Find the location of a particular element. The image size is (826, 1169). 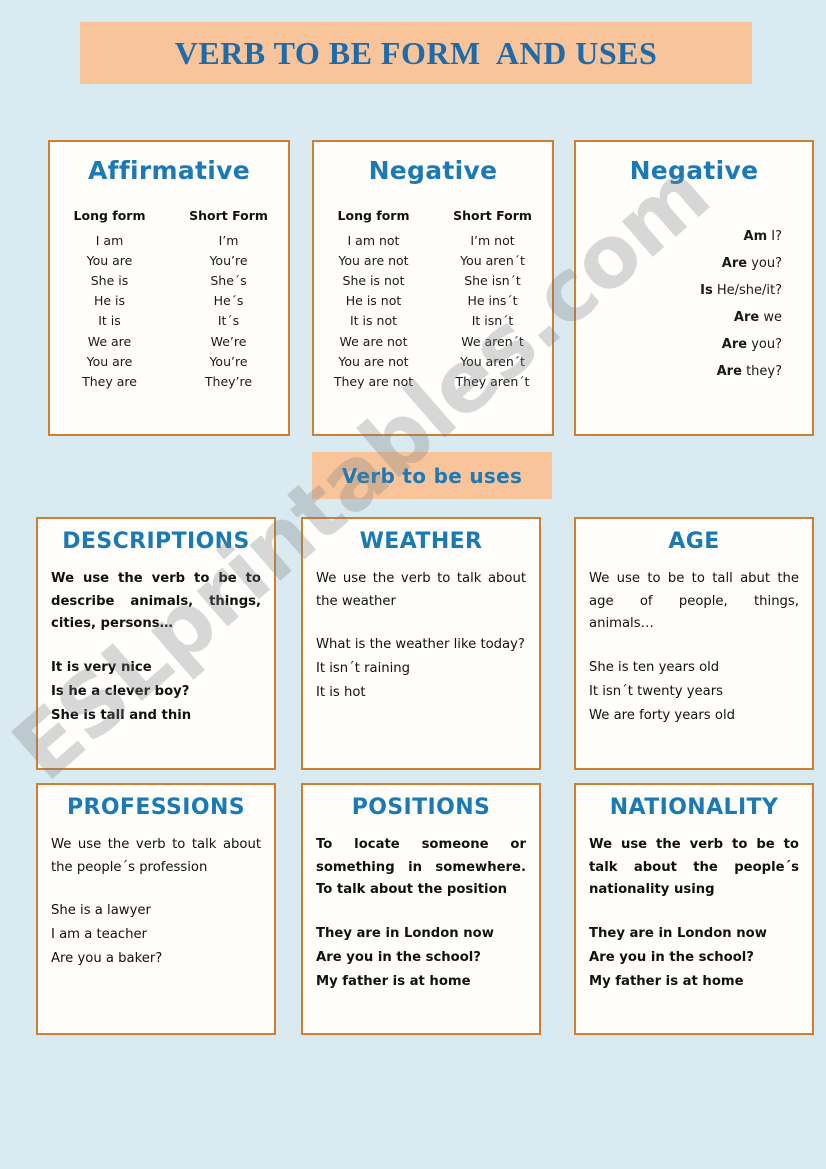

long-form-cell: I am not is located at coordinates (373, 240).